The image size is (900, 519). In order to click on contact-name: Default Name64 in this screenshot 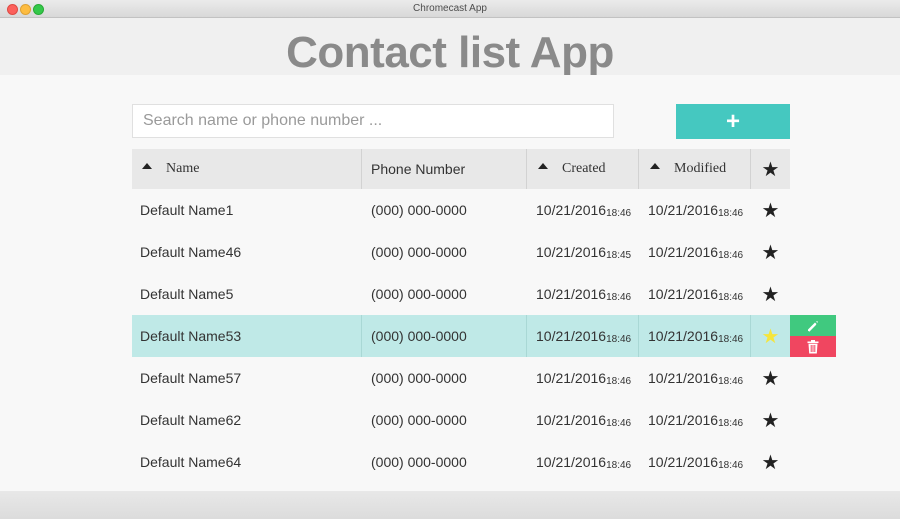, I will do `click(191, 462)`.